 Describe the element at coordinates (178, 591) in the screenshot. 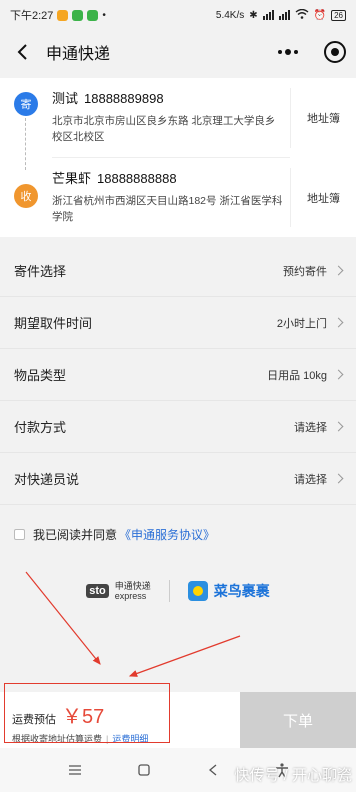

I see `partner-logos: sto 申通快递 express 菜鸟裹裹` at that location.